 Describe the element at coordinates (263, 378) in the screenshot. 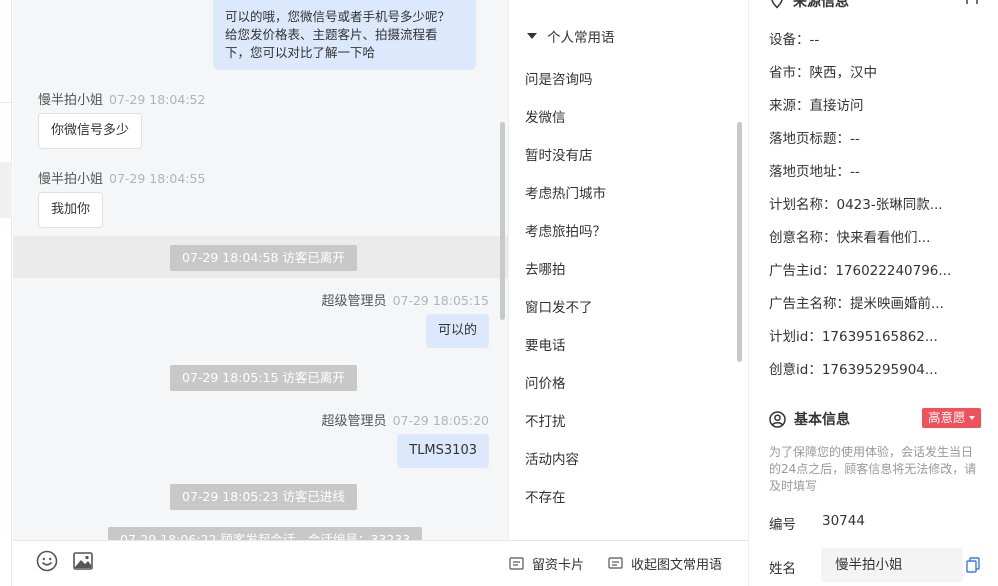

I see `system-event-pill: 07-29 18:05:15 访客已离开` at that location.